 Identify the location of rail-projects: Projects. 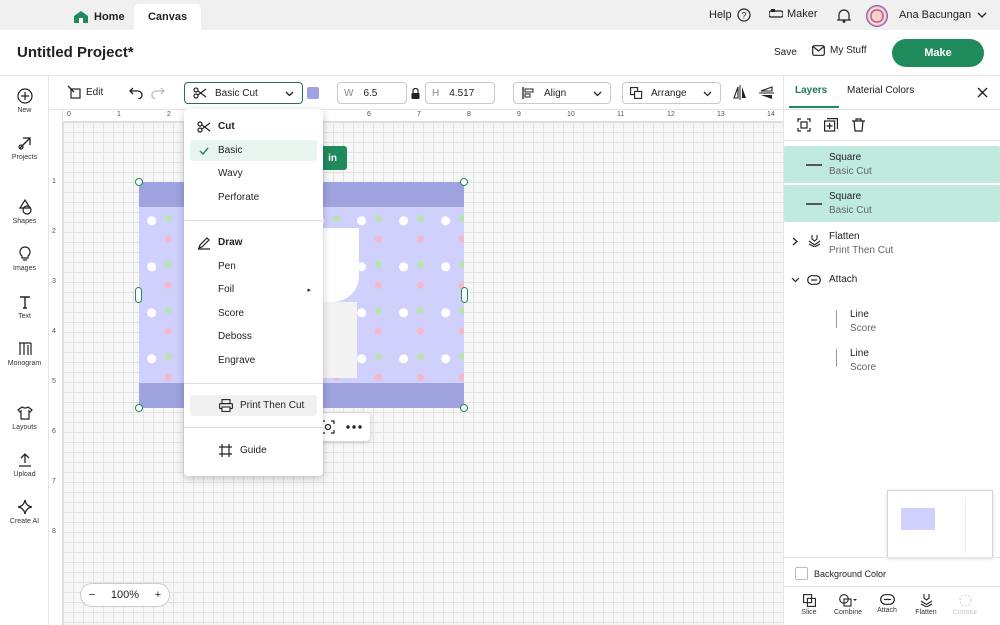
(24, 148).